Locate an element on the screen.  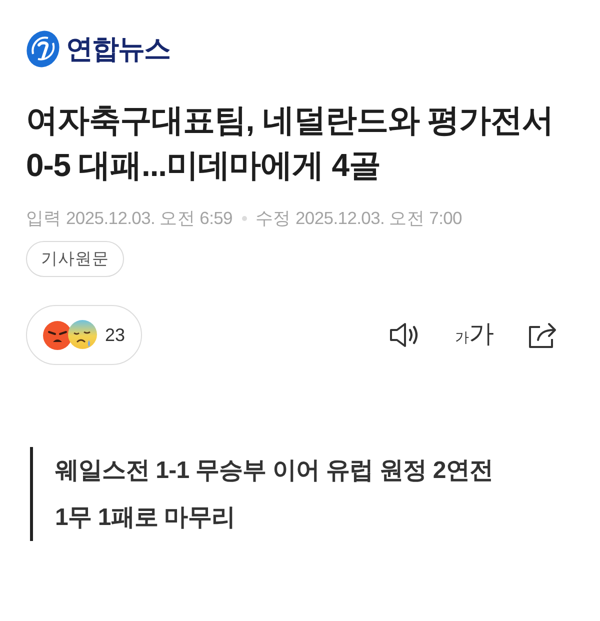
published-time: 입력 2025.12.03. 오전 6:59 is located at coordinates (129, 218).